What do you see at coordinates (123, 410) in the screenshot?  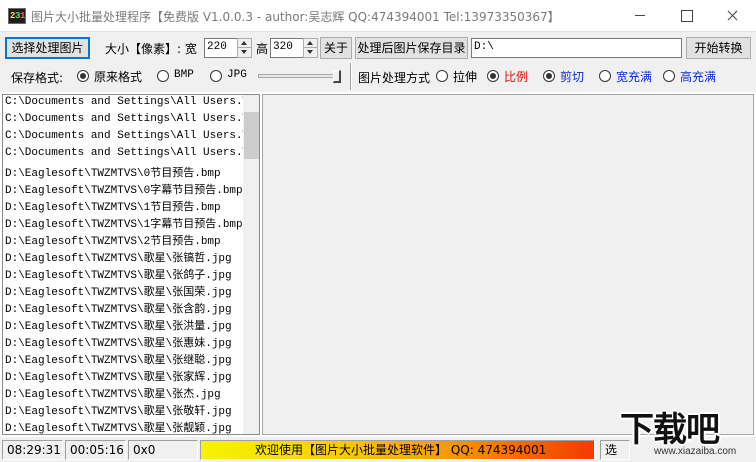 I see `file-list-item: D:\Eaglesoft\TWZMTVS\歌星\张敬轩.jpg` at bounding box center [123, 410].